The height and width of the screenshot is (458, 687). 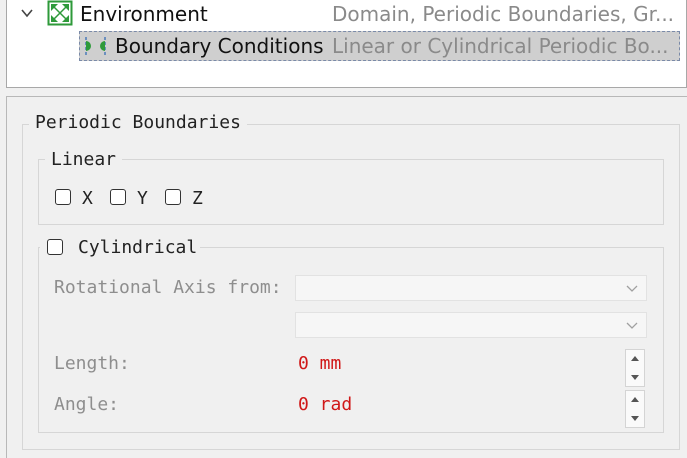 I want to click on tree-item-label: Environment, so click(x=144, y=14).